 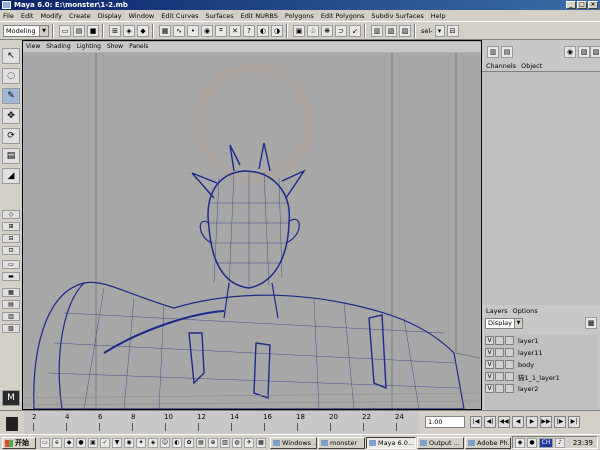 I want to click on go-to-start-icon: |◀, so click(x=476, y=422).